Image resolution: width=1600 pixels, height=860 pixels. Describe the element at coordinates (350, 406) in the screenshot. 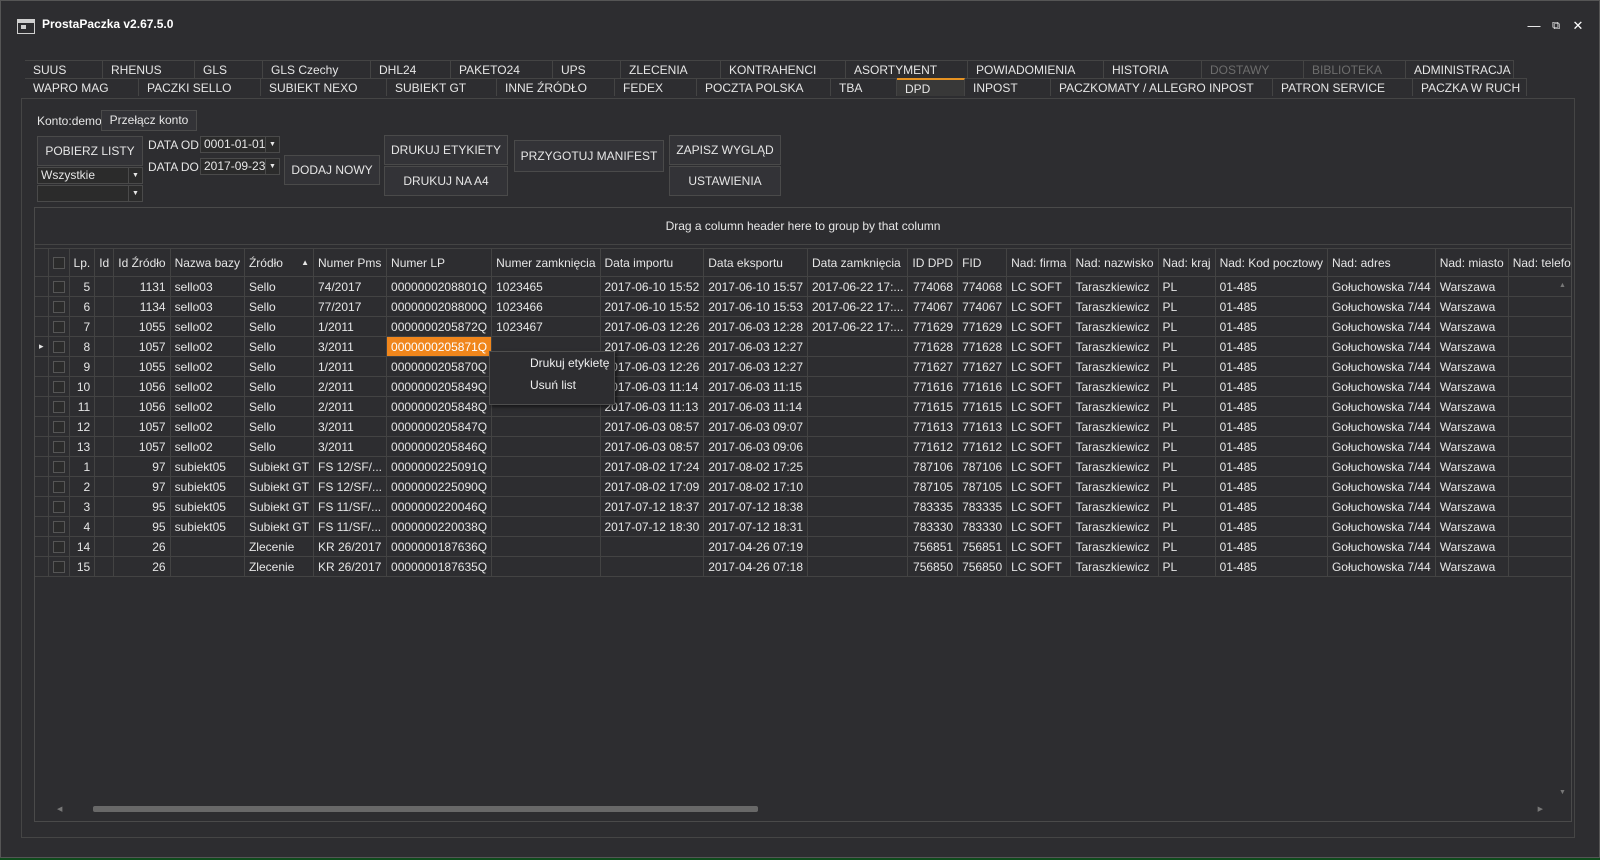

I see `table-cell: 2/2011` at that location.